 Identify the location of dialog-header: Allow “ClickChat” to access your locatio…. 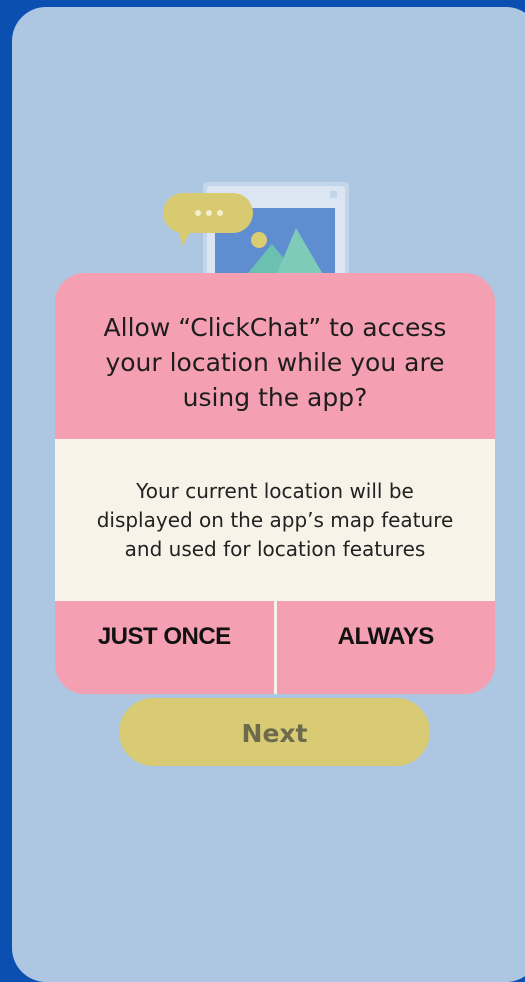
(275, 356).